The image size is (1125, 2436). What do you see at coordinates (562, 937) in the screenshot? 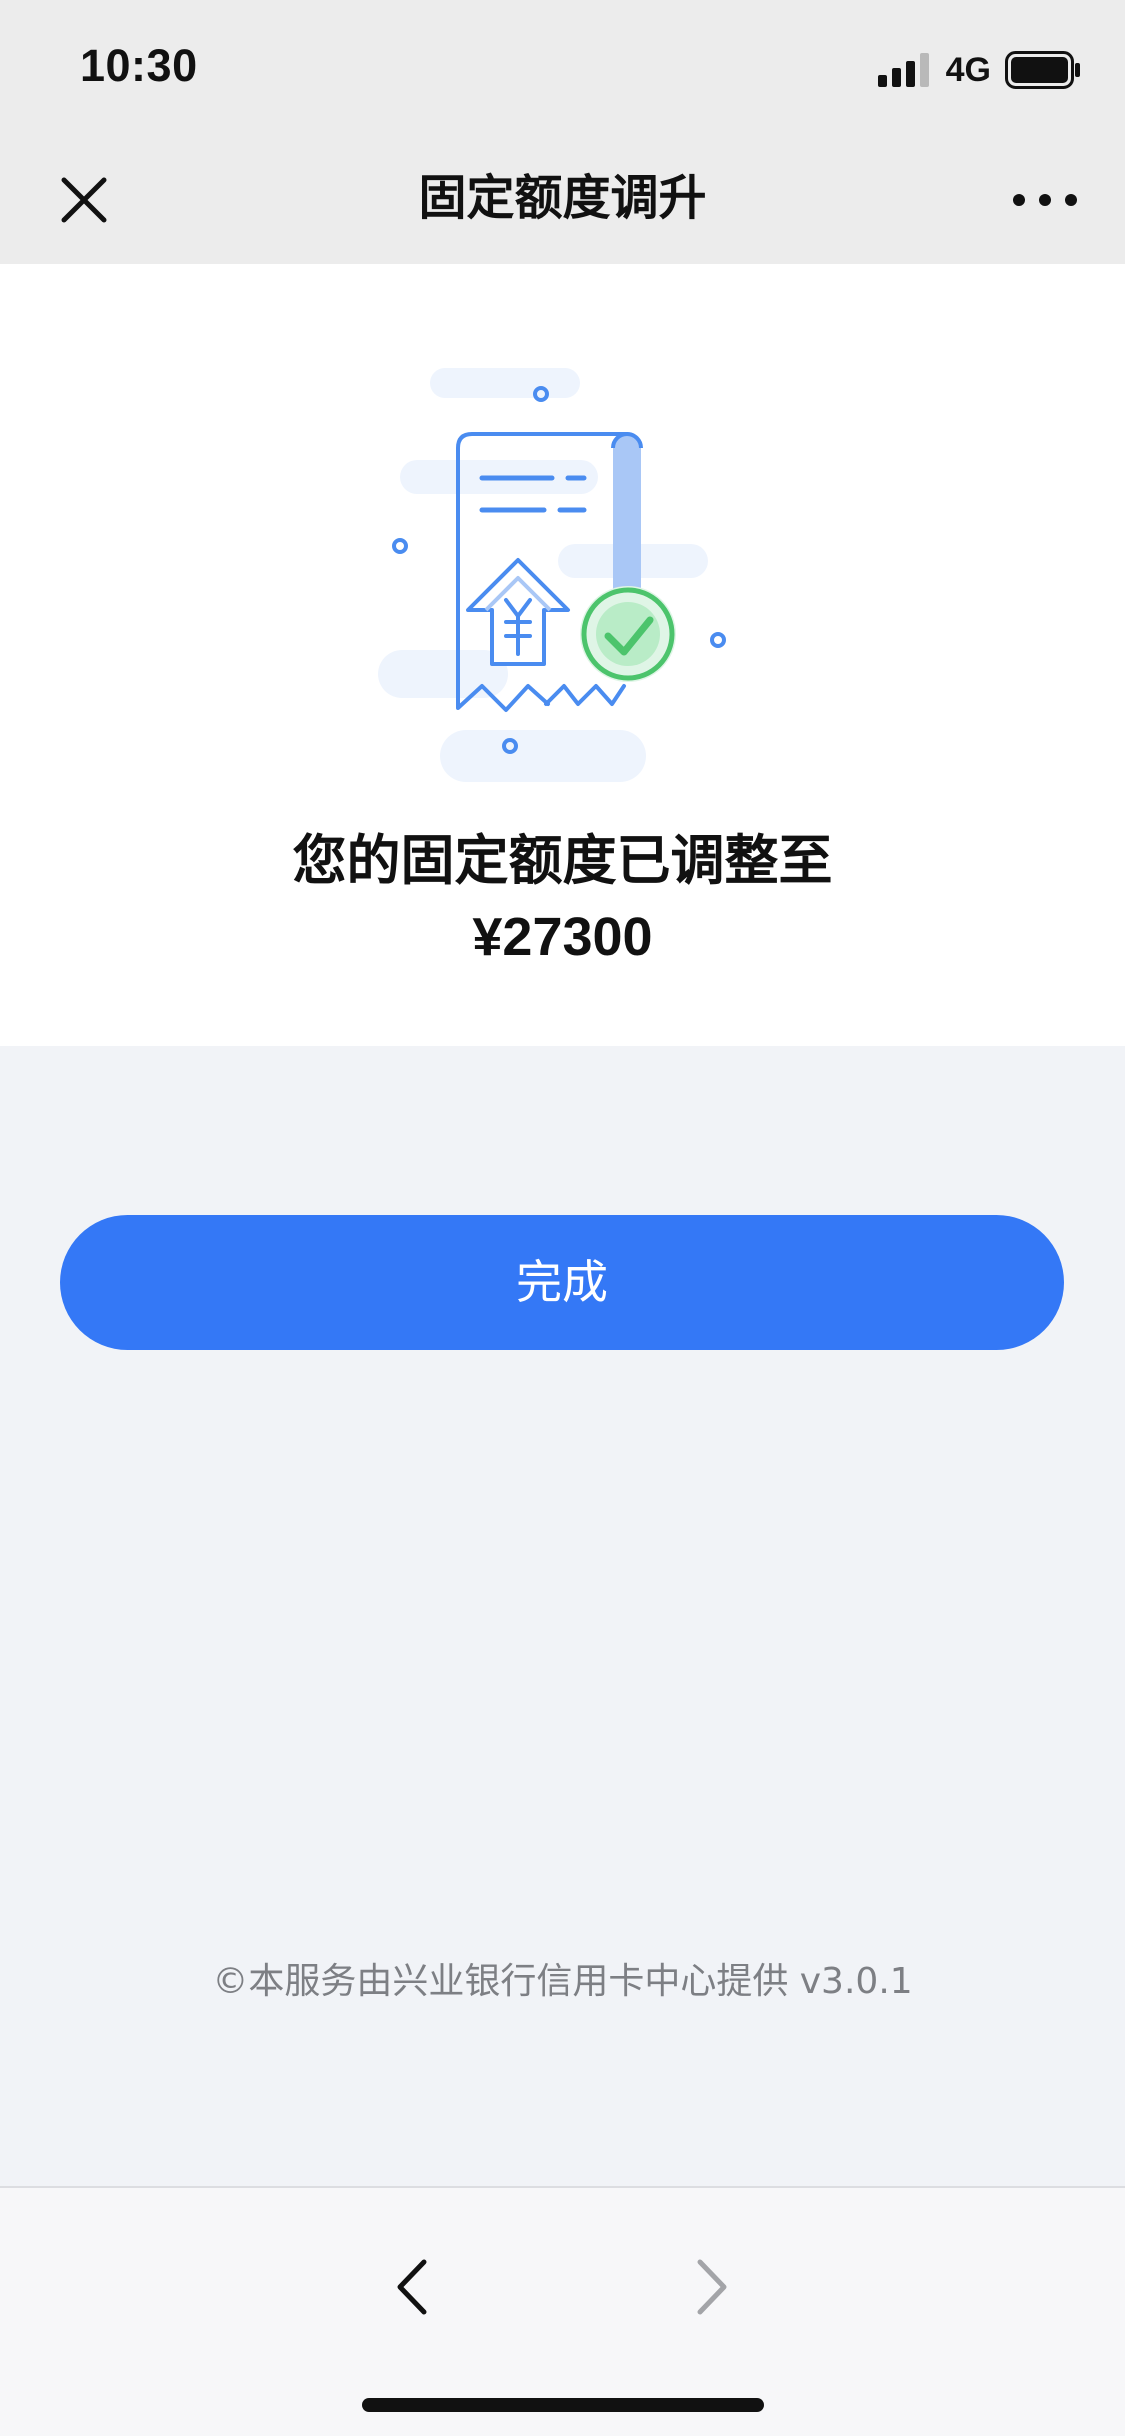
I see `credit-limit-amount: ¥27300` at bounding box center [562, 937].